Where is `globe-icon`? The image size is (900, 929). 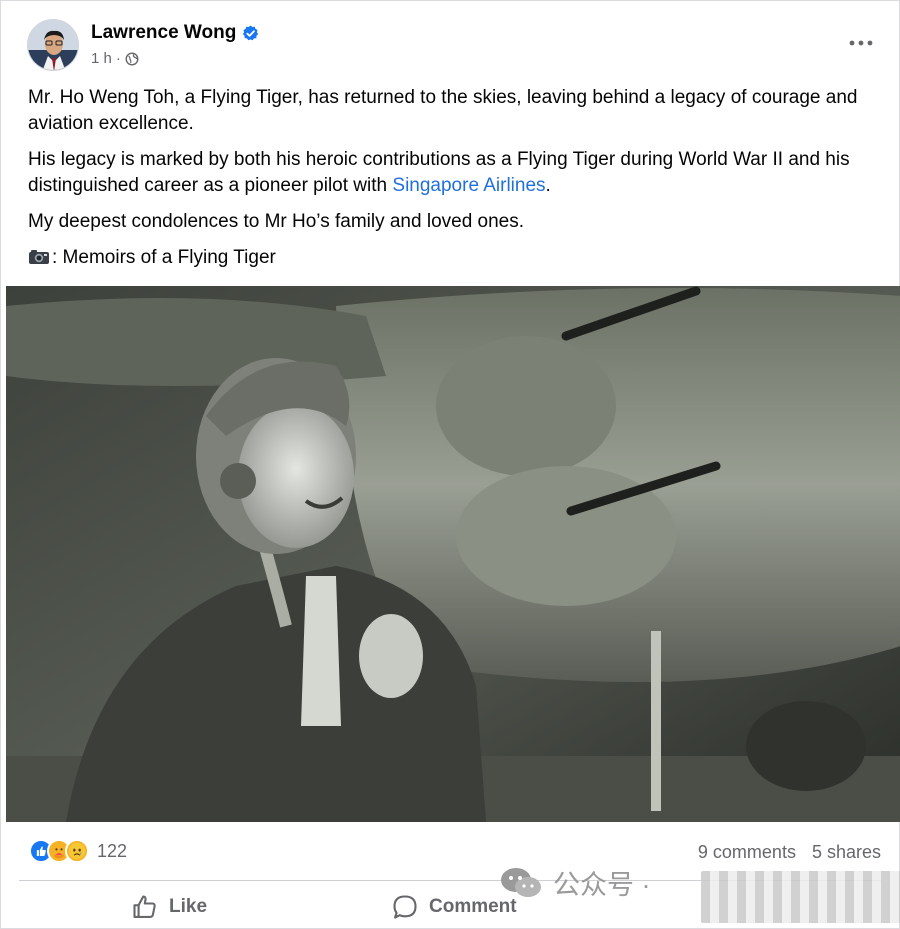
globe-icon is located at coordinates (132, 58).